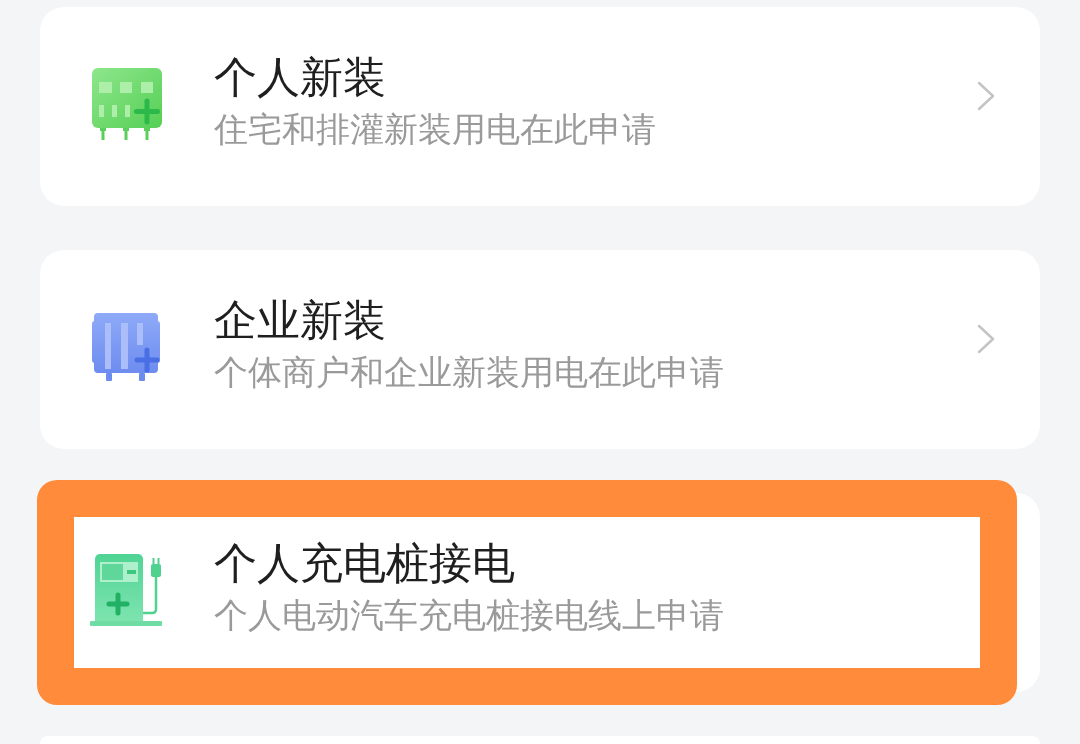 This screenshot has width=1080, height=744. I want to click on item-title: 个人充电桩接电, so click(364, 563).